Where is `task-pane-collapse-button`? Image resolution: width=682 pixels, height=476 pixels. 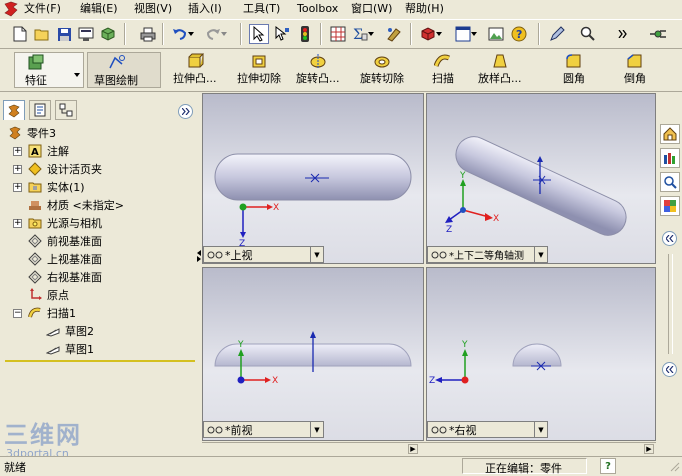
task-pane-collapse-button is located at coordinates (669, 238).